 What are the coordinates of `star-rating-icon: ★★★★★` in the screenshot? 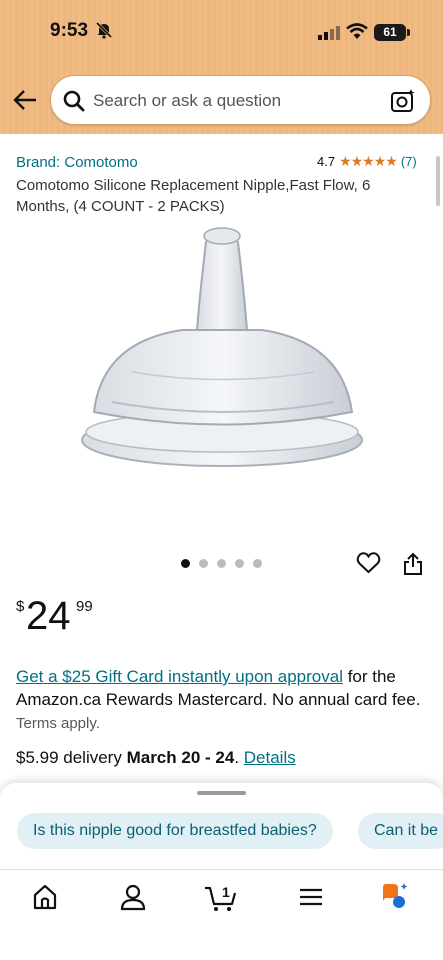 It's located at (368, 161).